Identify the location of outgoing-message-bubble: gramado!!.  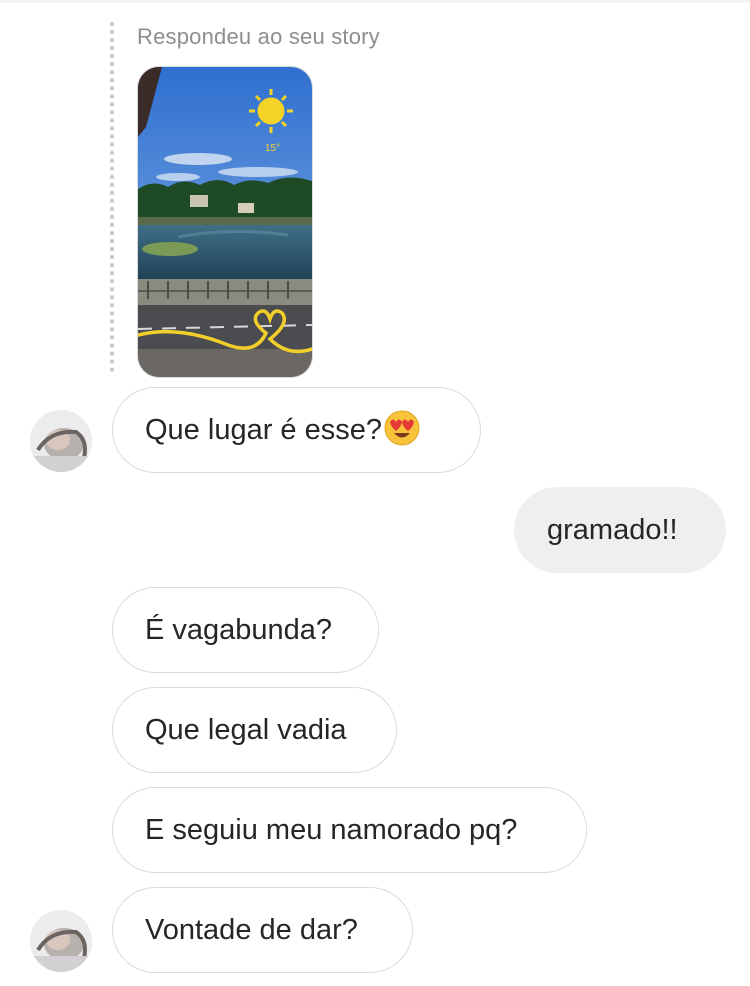
(620, 530).